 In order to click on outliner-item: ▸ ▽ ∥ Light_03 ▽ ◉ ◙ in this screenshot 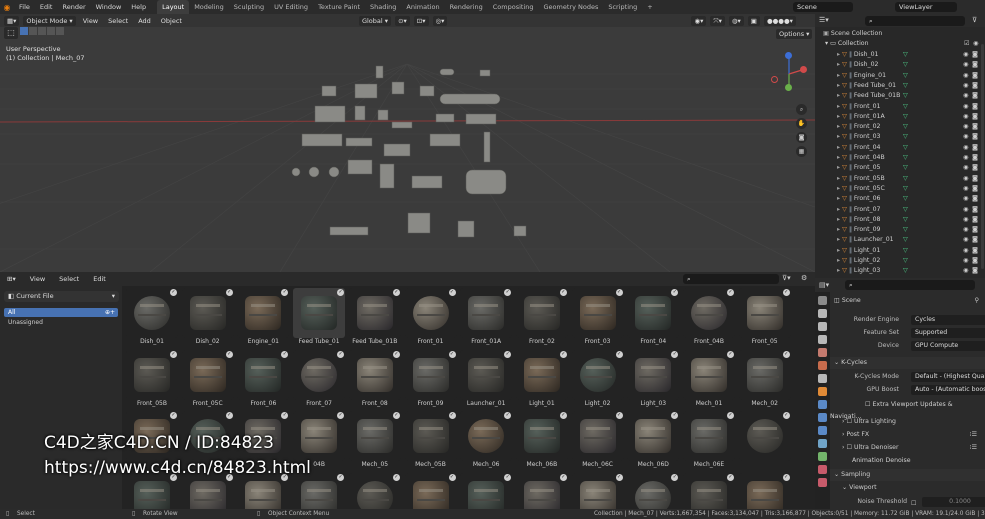, I will do `click(900, 271)`.